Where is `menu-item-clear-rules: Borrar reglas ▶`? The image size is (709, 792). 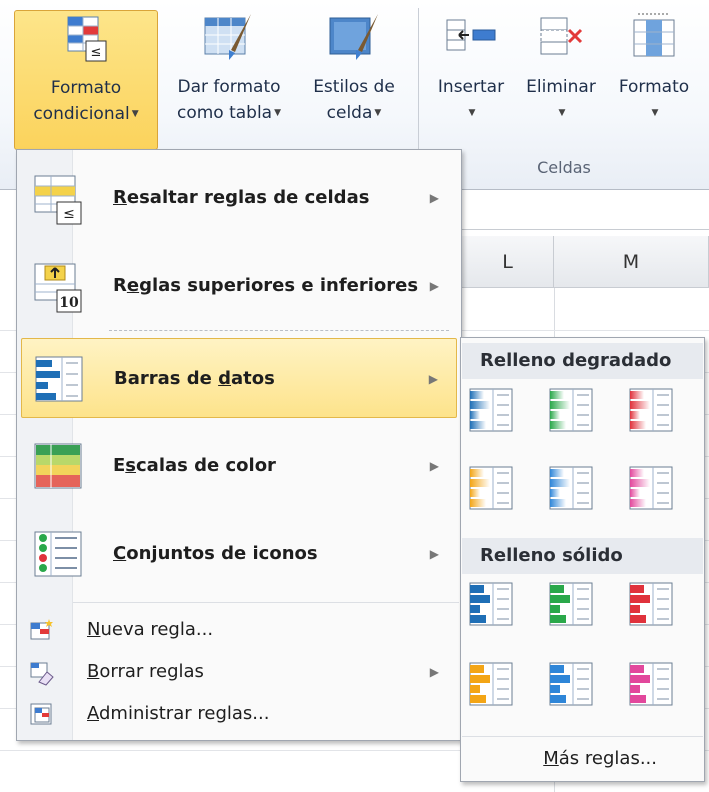 menu-item-clear-rules: Borrar reglas ▶ is located at coordinates (239, 672).